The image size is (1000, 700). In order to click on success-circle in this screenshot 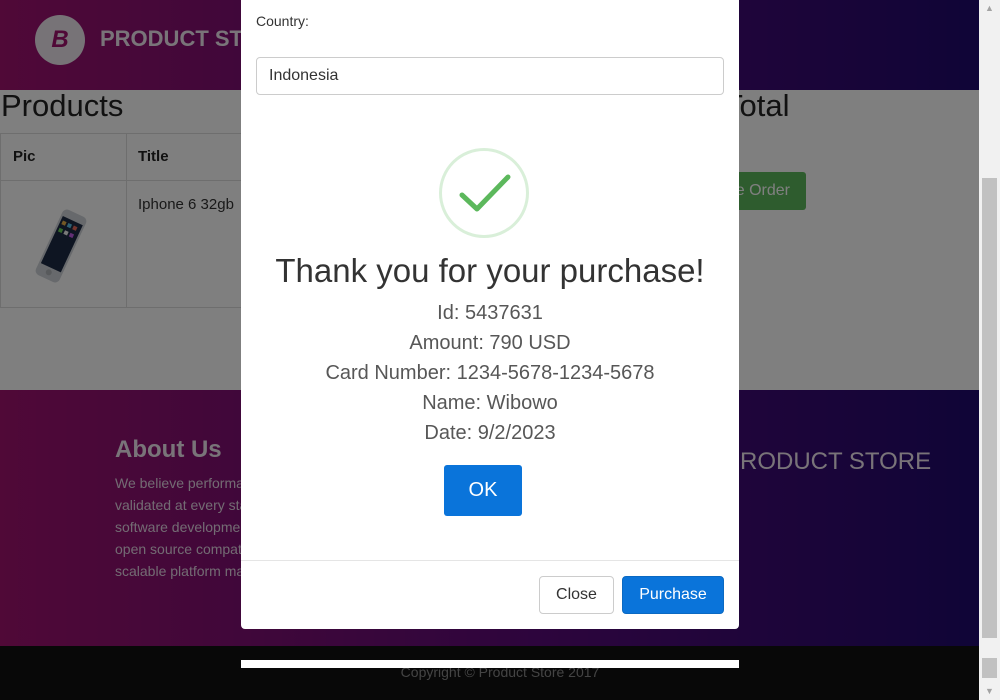, I will do `click(484, 193)`.